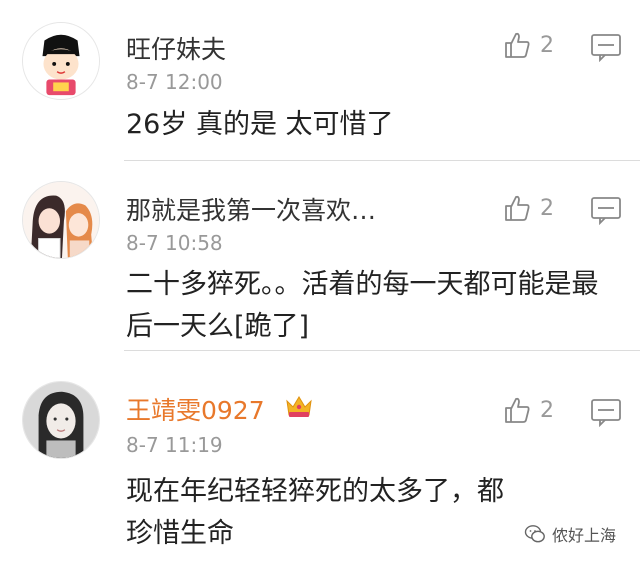 This screenshot has width=640, height=566. I want to click on username: 王靖雯0927, so click(195, 409).